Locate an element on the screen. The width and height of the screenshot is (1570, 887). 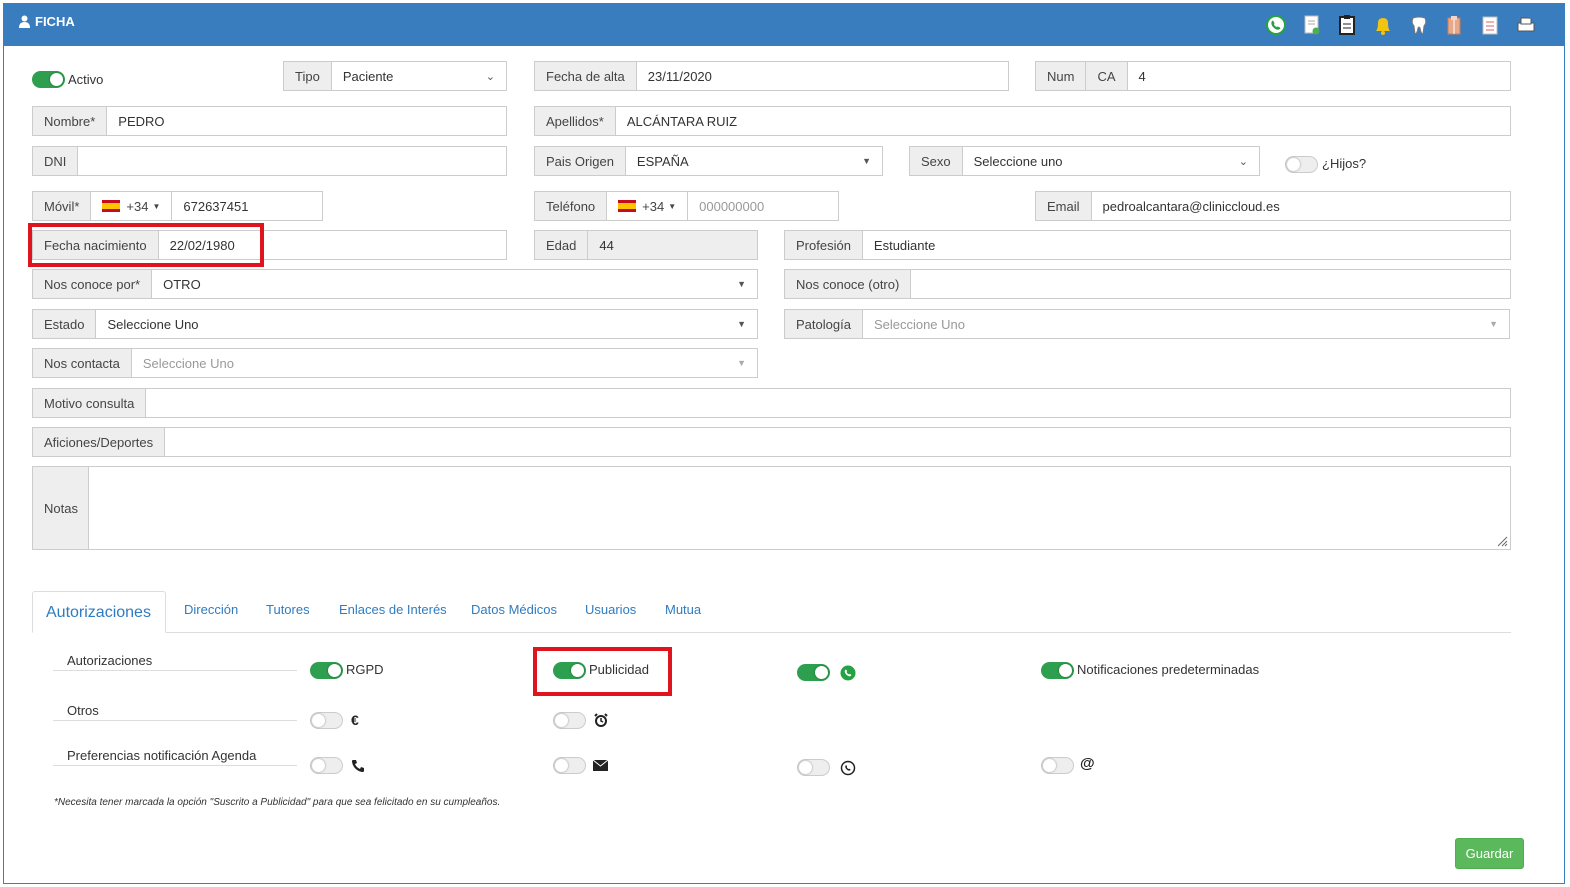
movil-code: +34 is located at coordinates (137, 206).